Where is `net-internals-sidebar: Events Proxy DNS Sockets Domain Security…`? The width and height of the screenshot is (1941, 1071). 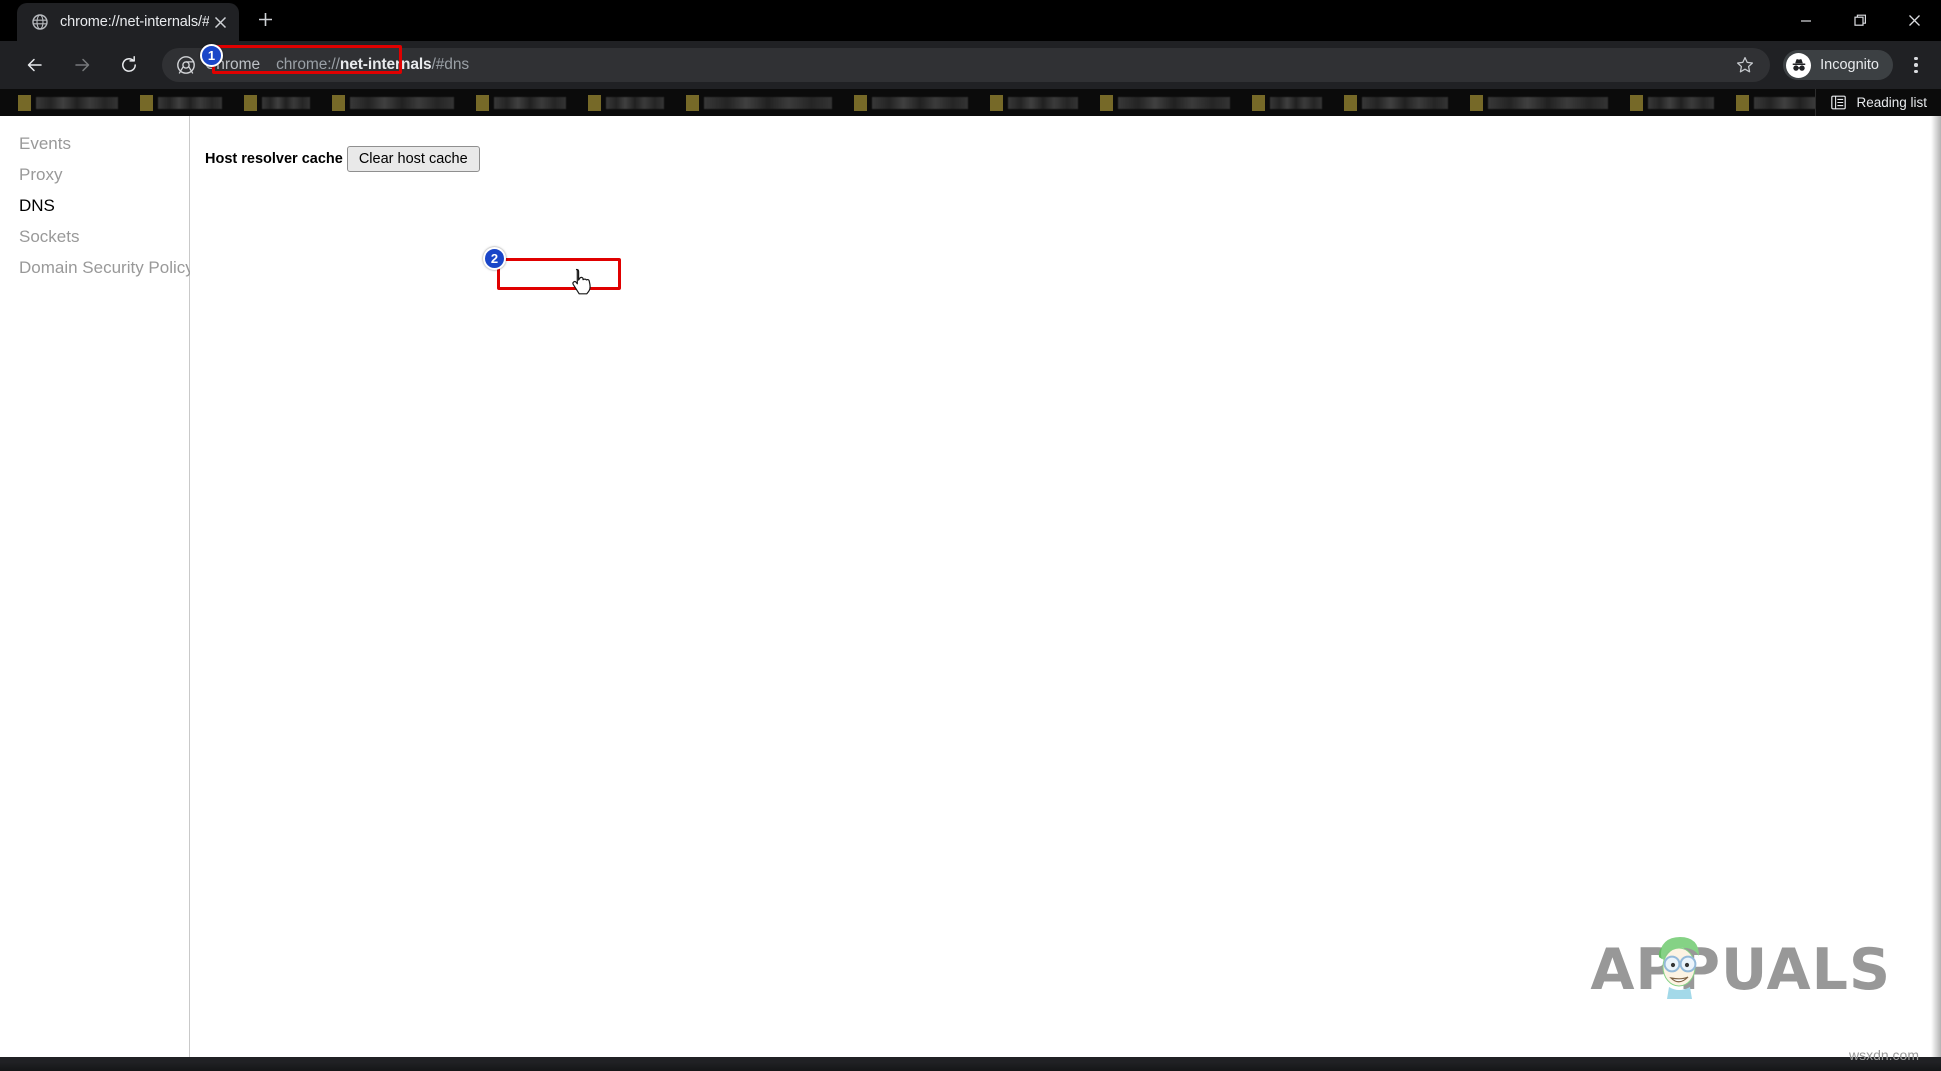
net-internals-sidebar: Events Proxy DNS Sockets Domain Security… is located at coordinates (97, 586).